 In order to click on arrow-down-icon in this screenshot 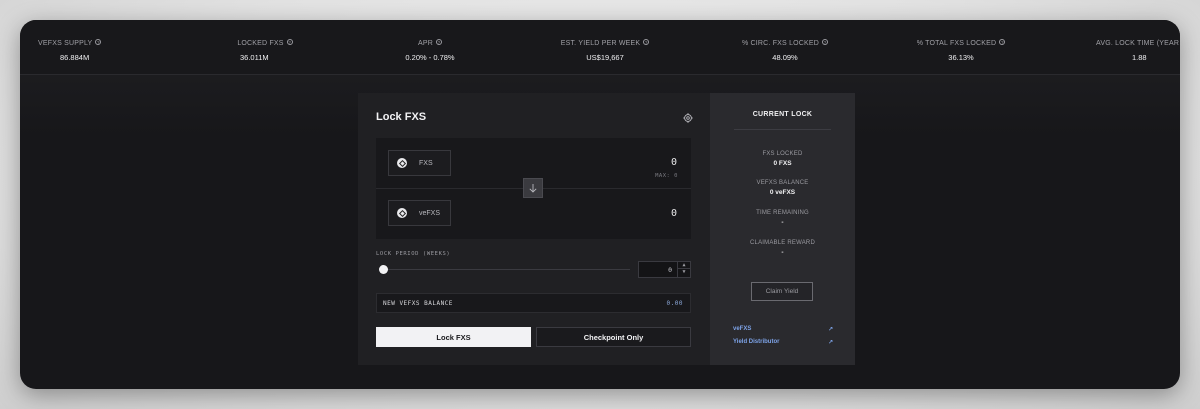, I will do `click(533, 188)`.